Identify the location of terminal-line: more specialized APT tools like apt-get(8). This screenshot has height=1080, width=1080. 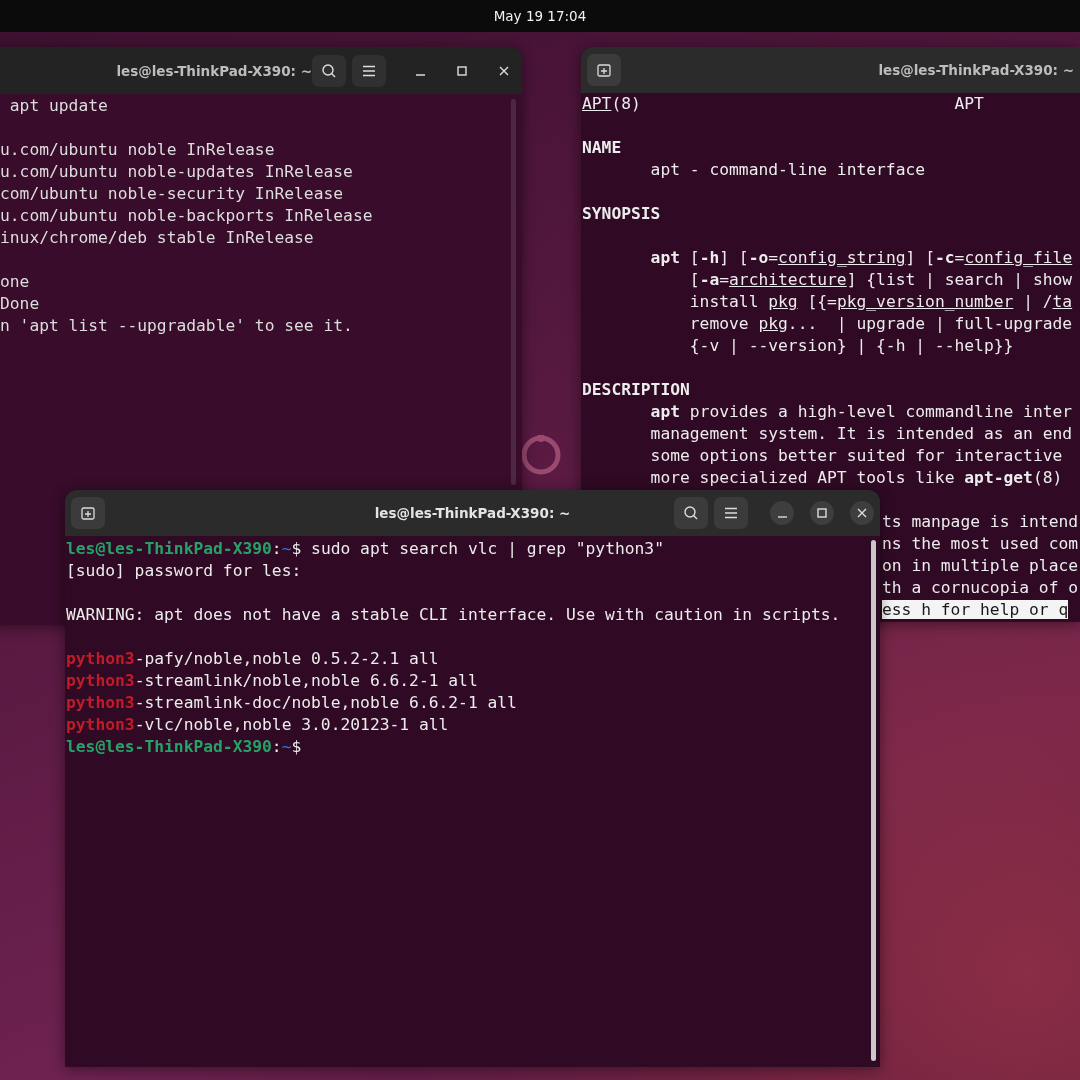
(856, 478).